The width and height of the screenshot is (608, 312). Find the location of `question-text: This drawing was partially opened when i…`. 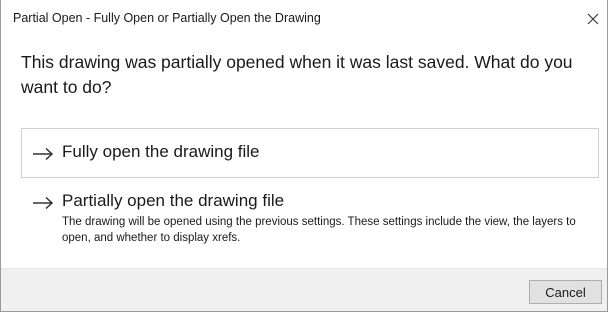

question-text: This drawing was partially opened when i… is located at coordinates (297, 74).